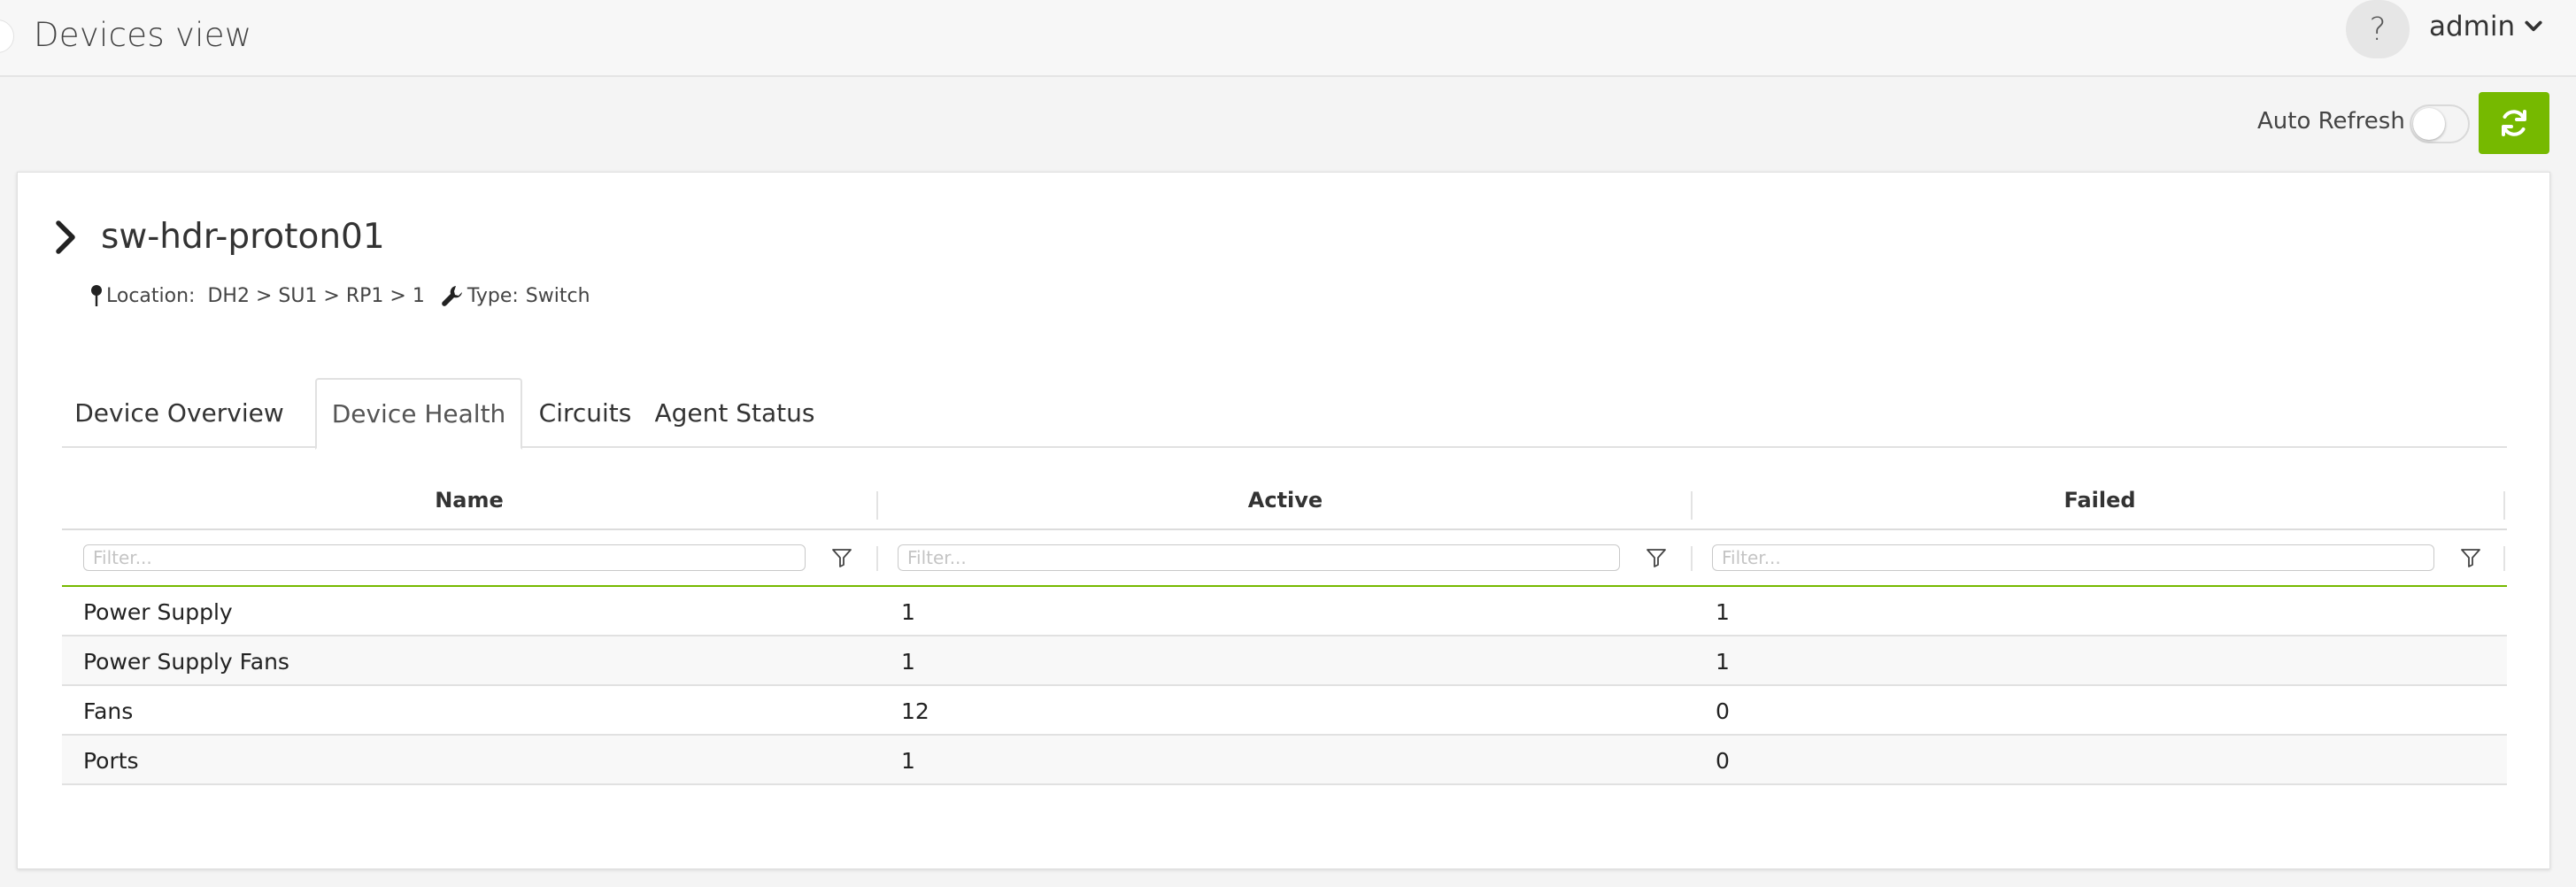 This screenshot has width=2576, height=887. What do you see at coordinates (1284, 661) in the screenshot?
I see `table-row: Power Supply Fans 1 1` at bounding box center [1284, 661].